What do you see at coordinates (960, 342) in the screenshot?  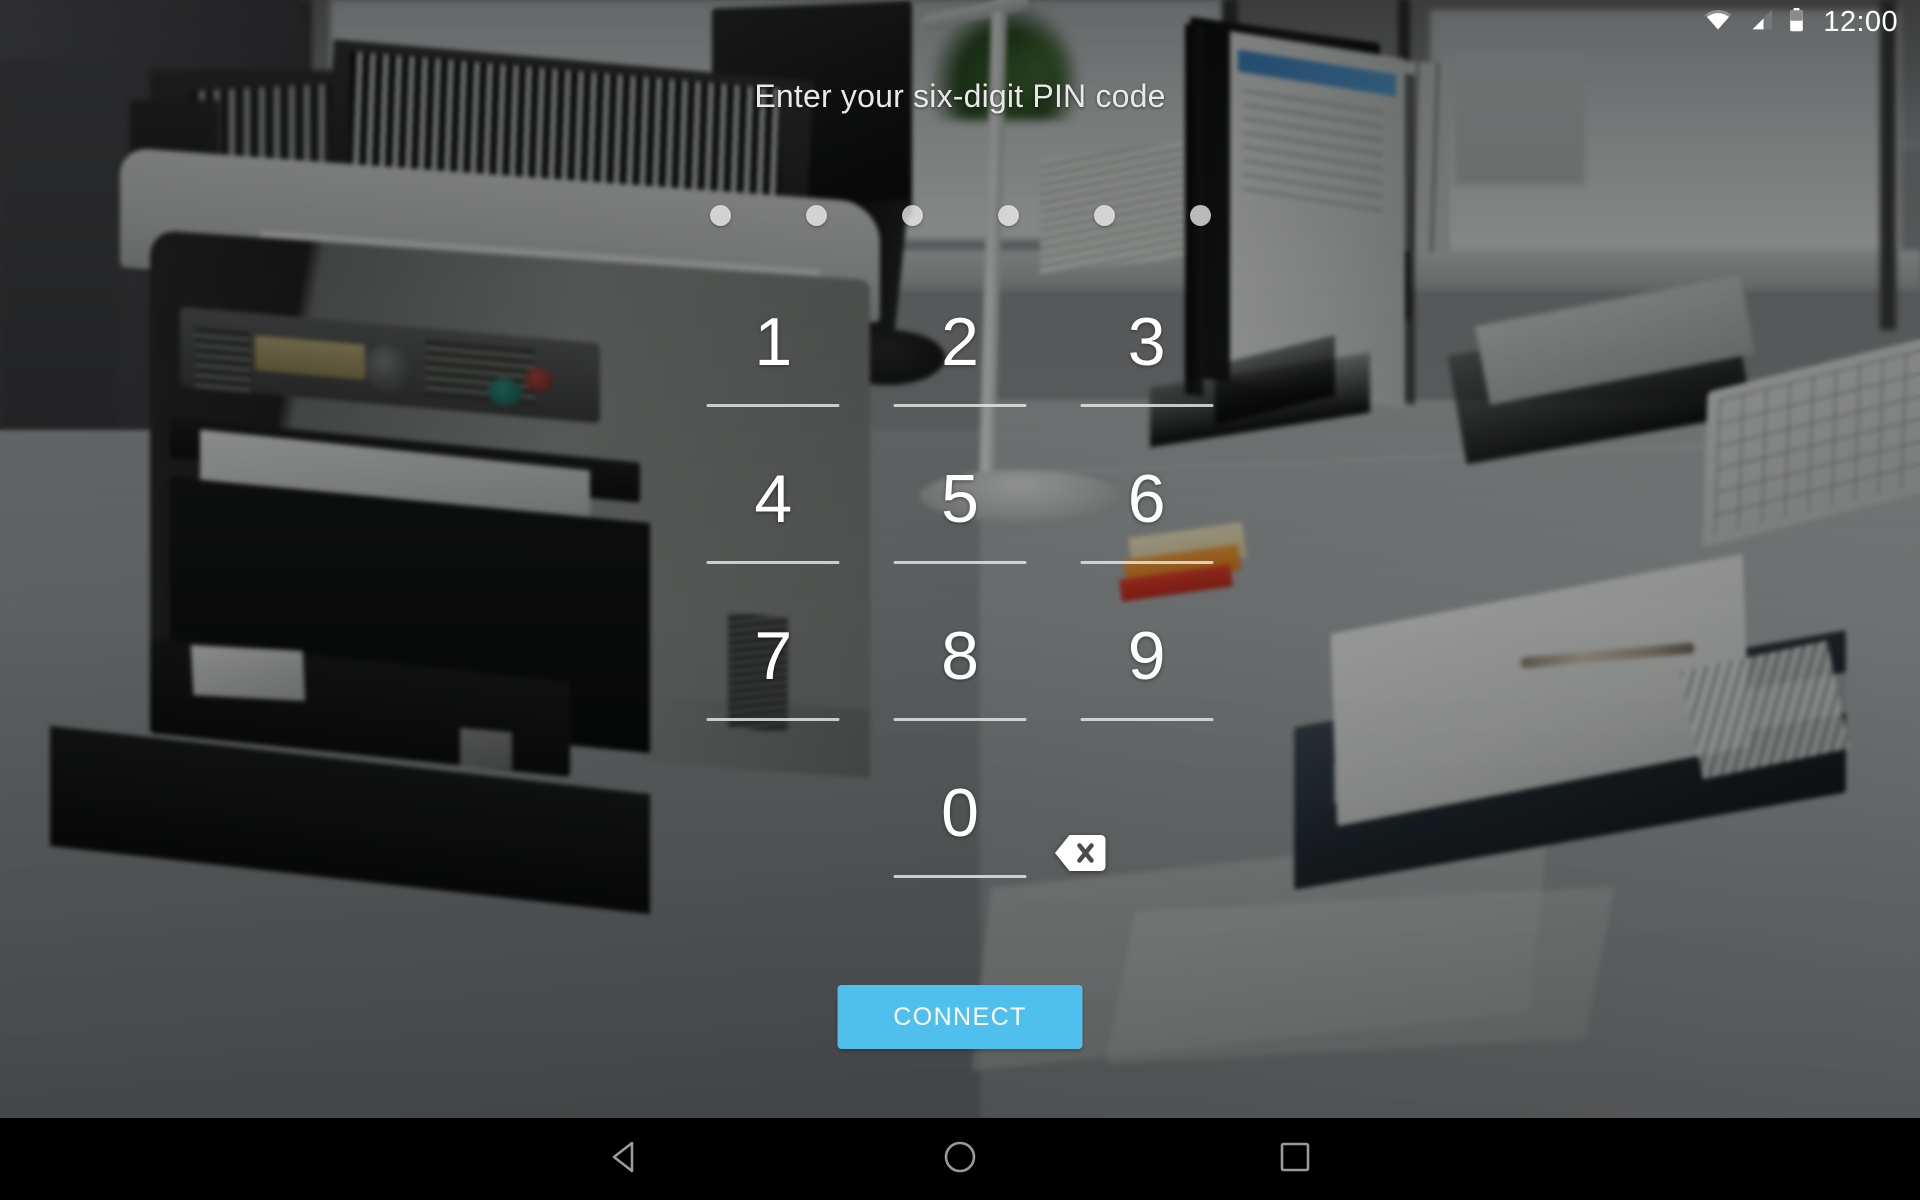 I see `key-2-label: 2` at bounding box center [960, 342].